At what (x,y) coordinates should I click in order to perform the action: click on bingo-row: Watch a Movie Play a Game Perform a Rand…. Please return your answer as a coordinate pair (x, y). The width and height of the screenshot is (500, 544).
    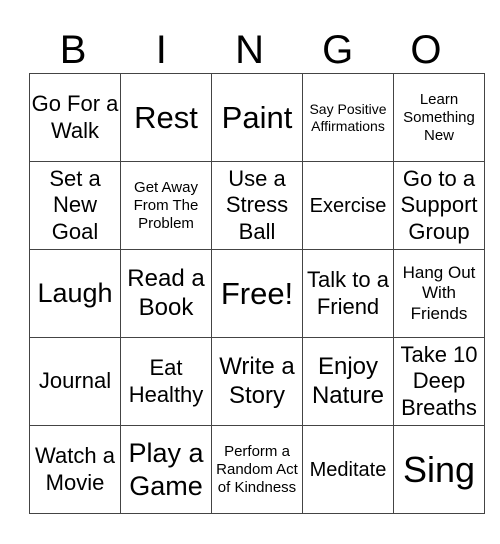
    Looking at the image, I should click on (257, 469).